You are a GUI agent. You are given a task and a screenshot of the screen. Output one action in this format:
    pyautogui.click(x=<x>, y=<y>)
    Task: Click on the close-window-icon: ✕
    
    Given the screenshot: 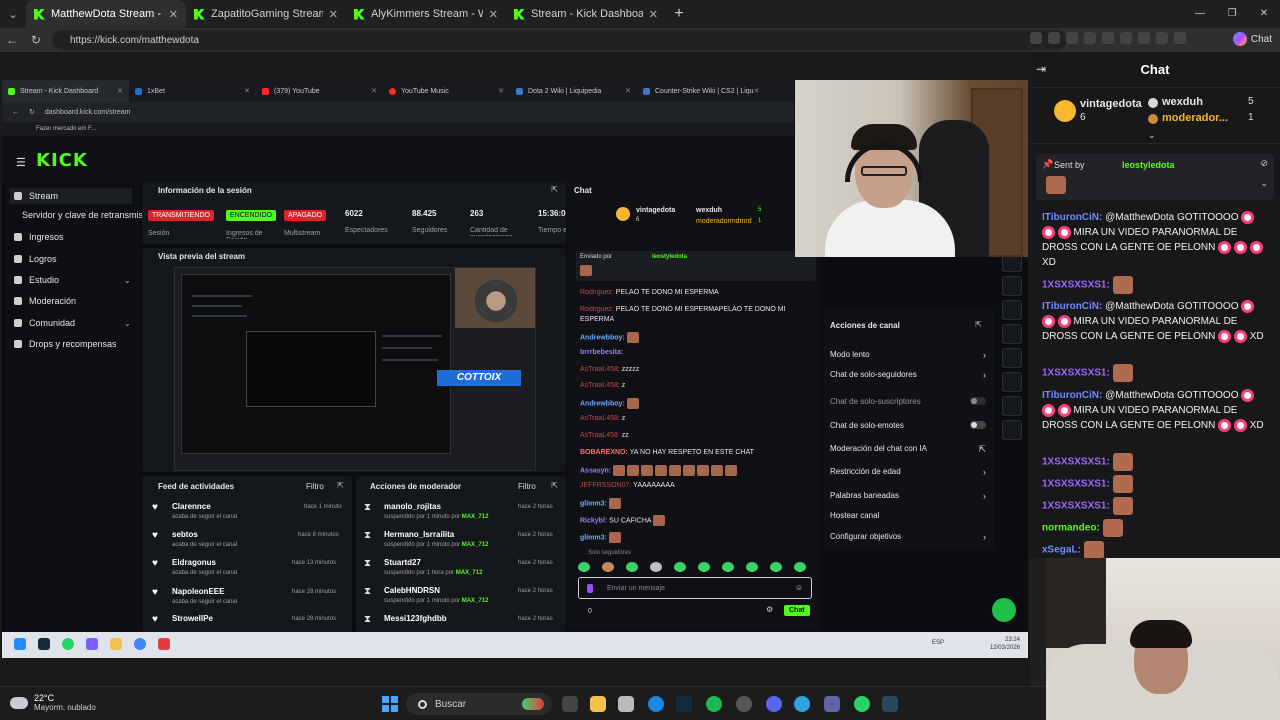 What is the action you would take?
    pyautogui.click(x=1264, y=14)
    